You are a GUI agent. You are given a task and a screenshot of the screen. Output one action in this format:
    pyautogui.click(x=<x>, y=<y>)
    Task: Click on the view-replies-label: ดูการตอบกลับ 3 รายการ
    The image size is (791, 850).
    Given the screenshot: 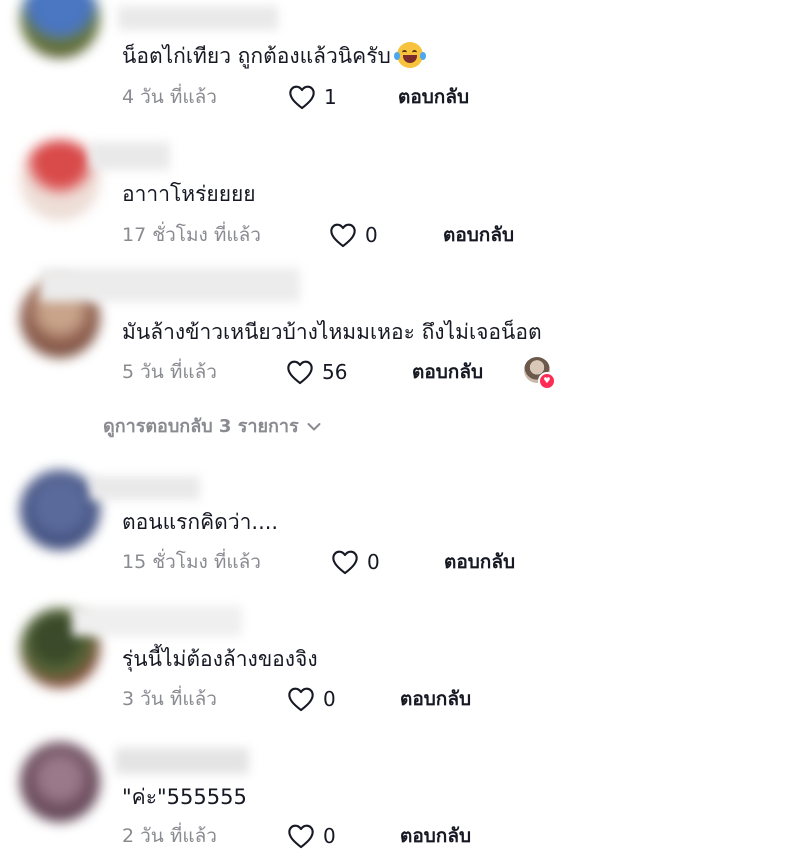 What is the action you would take?
    pyautogui.click(x=201, y=426)
    